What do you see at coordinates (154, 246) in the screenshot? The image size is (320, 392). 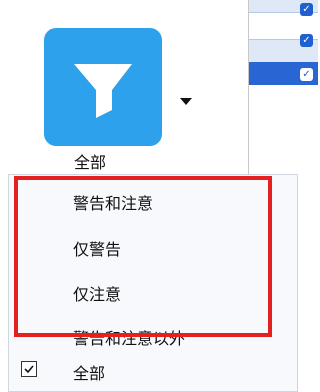 I see `menu-item-warning-only: 仅警告` at bounding box center [154, 246].